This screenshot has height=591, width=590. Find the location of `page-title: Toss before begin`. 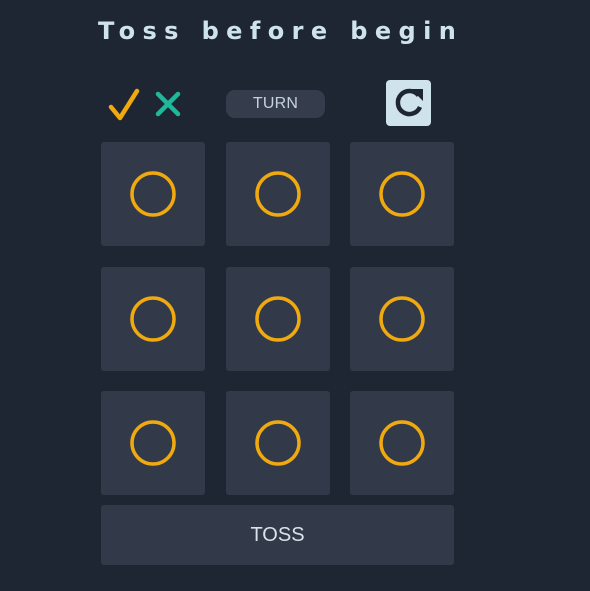

page-title: Toss before begin is located at coordinates (281, 31).